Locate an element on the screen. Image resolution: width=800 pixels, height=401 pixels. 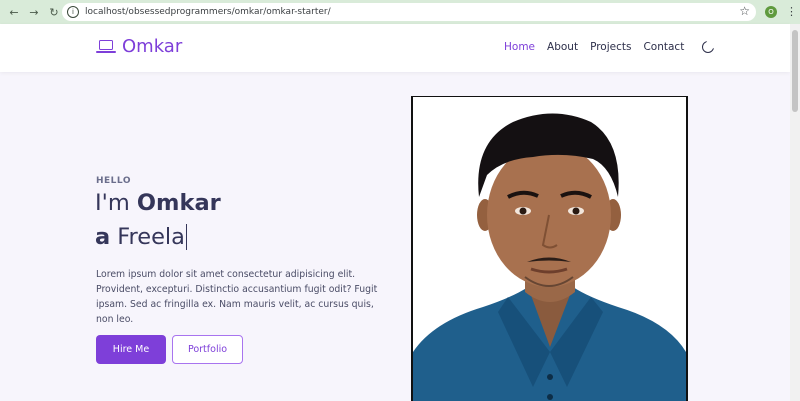
hero-name: Omkar is located at coordinates (178, 203).